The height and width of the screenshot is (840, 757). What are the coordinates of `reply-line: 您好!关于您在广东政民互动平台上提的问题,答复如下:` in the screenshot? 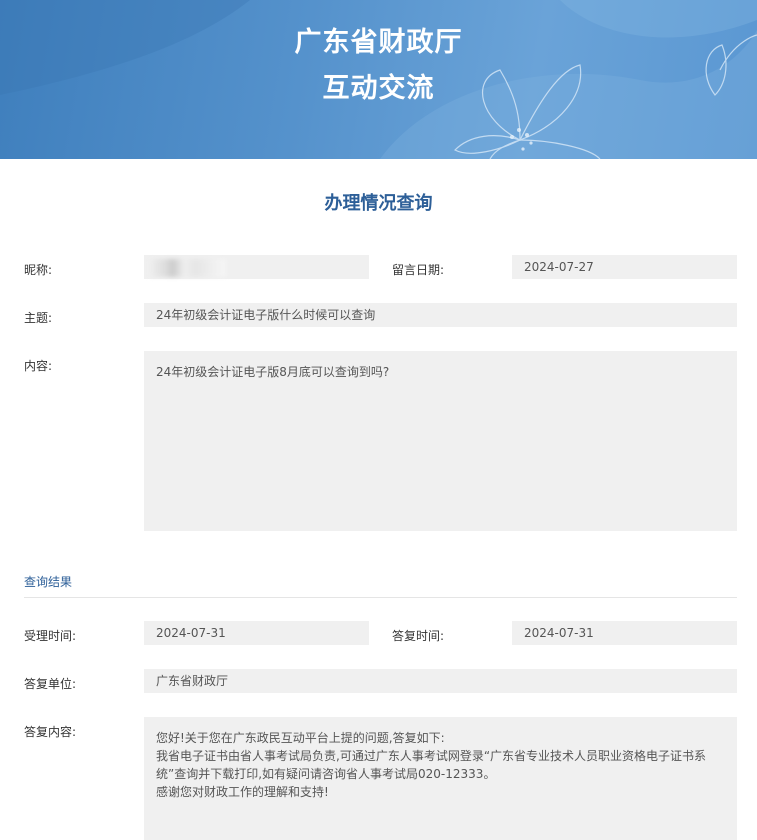 It's located at (300, 738).